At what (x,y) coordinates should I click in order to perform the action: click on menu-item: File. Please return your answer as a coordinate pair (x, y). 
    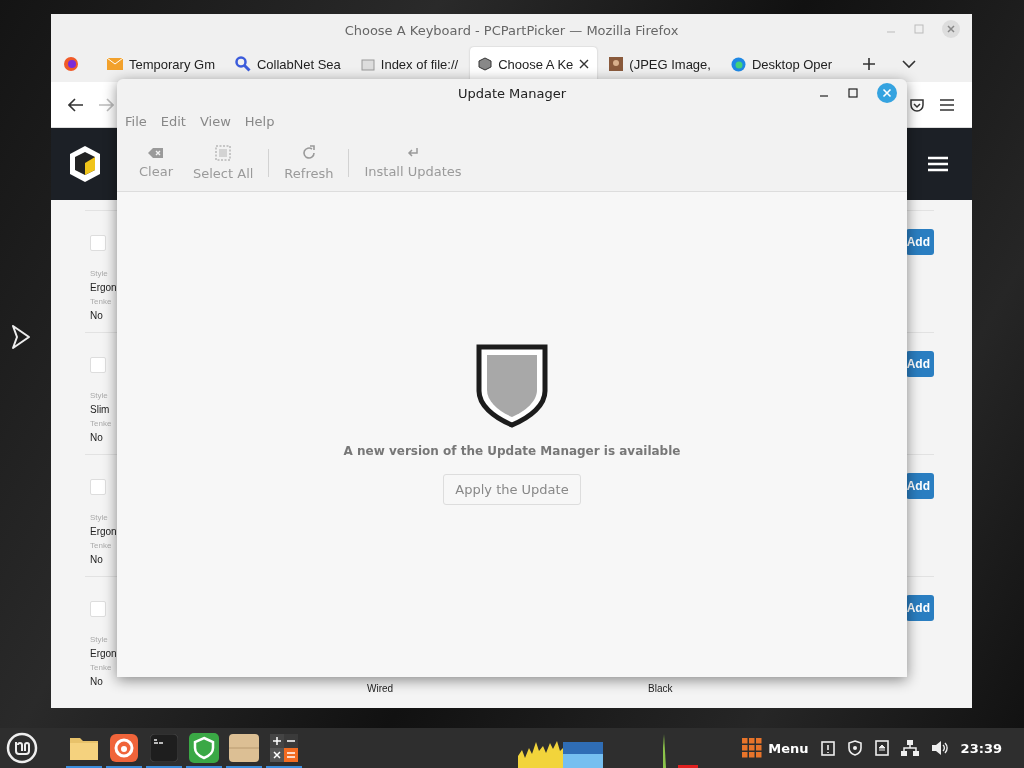
    Looking at the image, I should click on (136, 121).